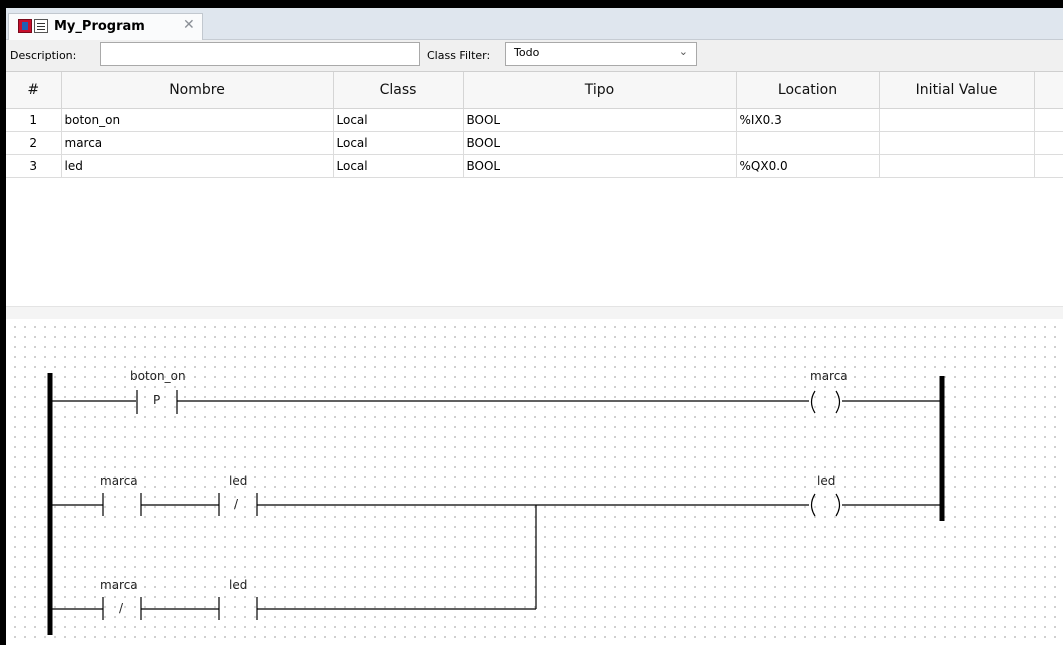  I want to click on row-number: 3, so click(34, 166).